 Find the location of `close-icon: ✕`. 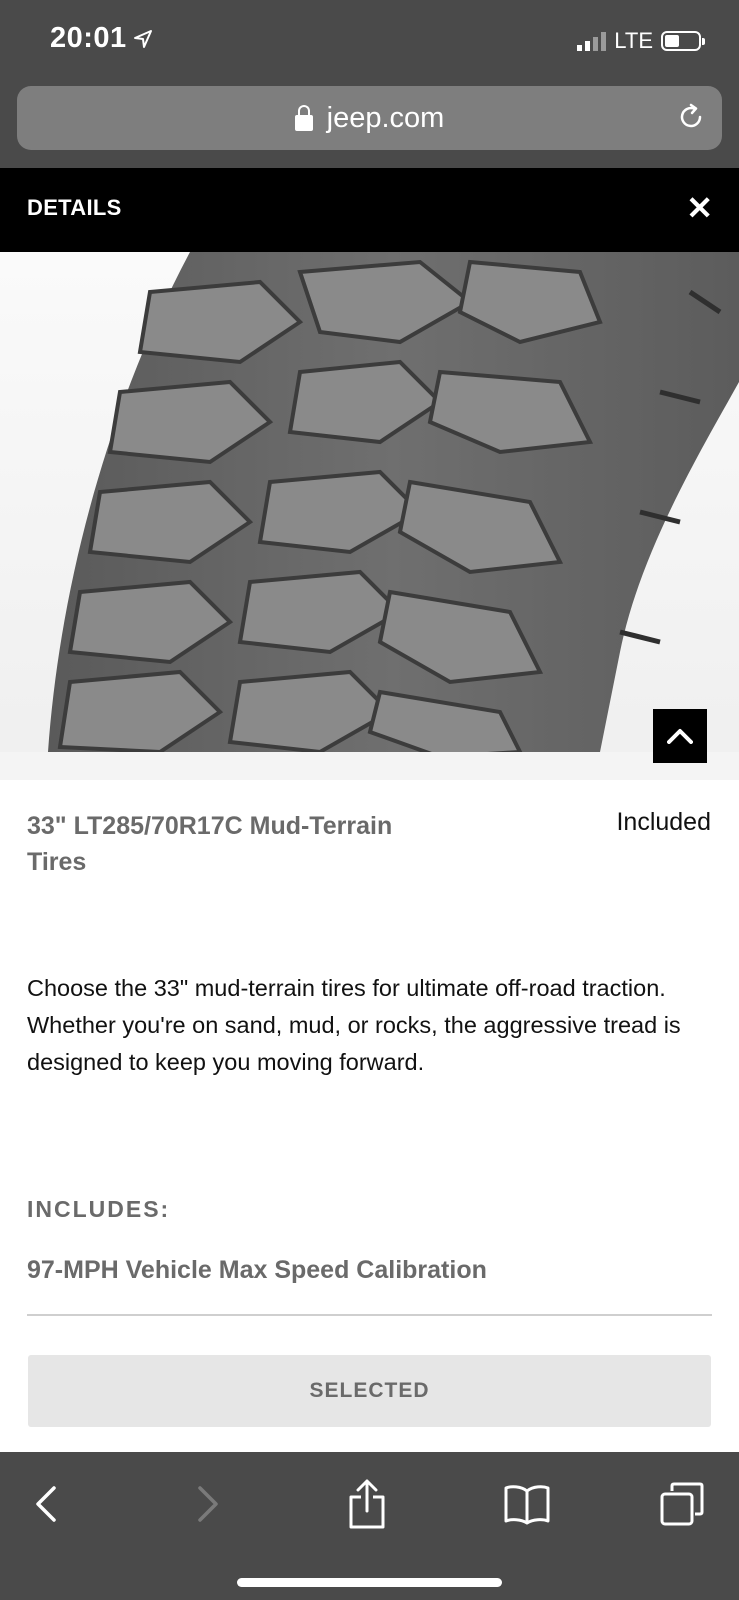

close-icon: ✕ is located at coordinates (699, 208).